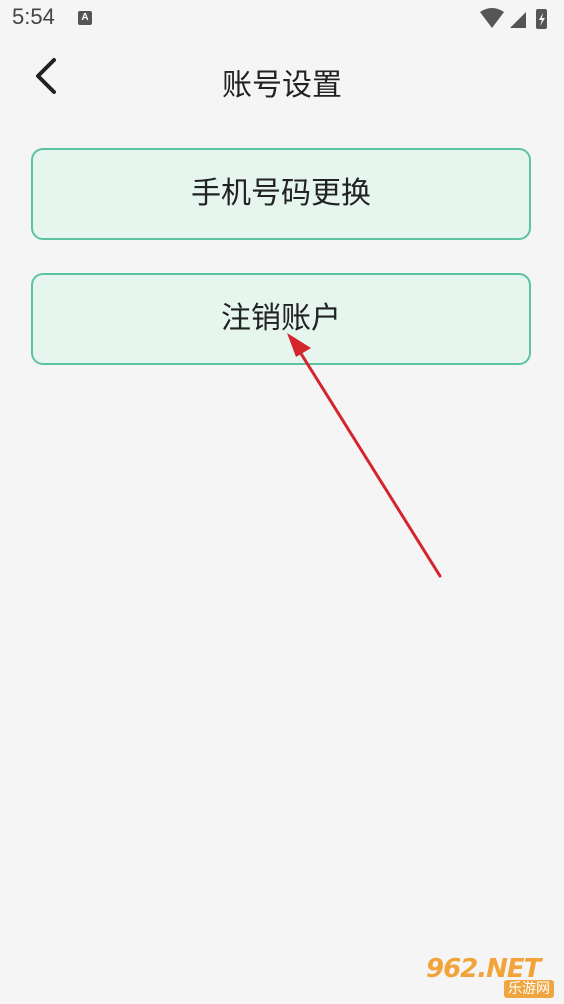 The width and height of the screenshot is (564, 1004). Describe the element at coordinates (85, 18) in the screenshot. I see `a-icon: A` at that location.